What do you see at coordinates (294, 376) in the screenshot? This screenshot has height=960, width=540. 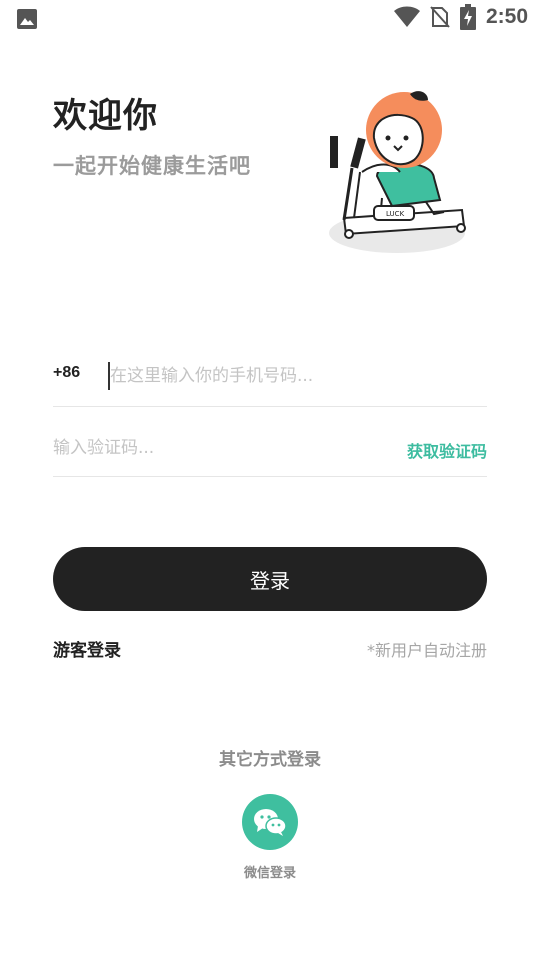 I see `phone-input` at bounding box center [294, 376].